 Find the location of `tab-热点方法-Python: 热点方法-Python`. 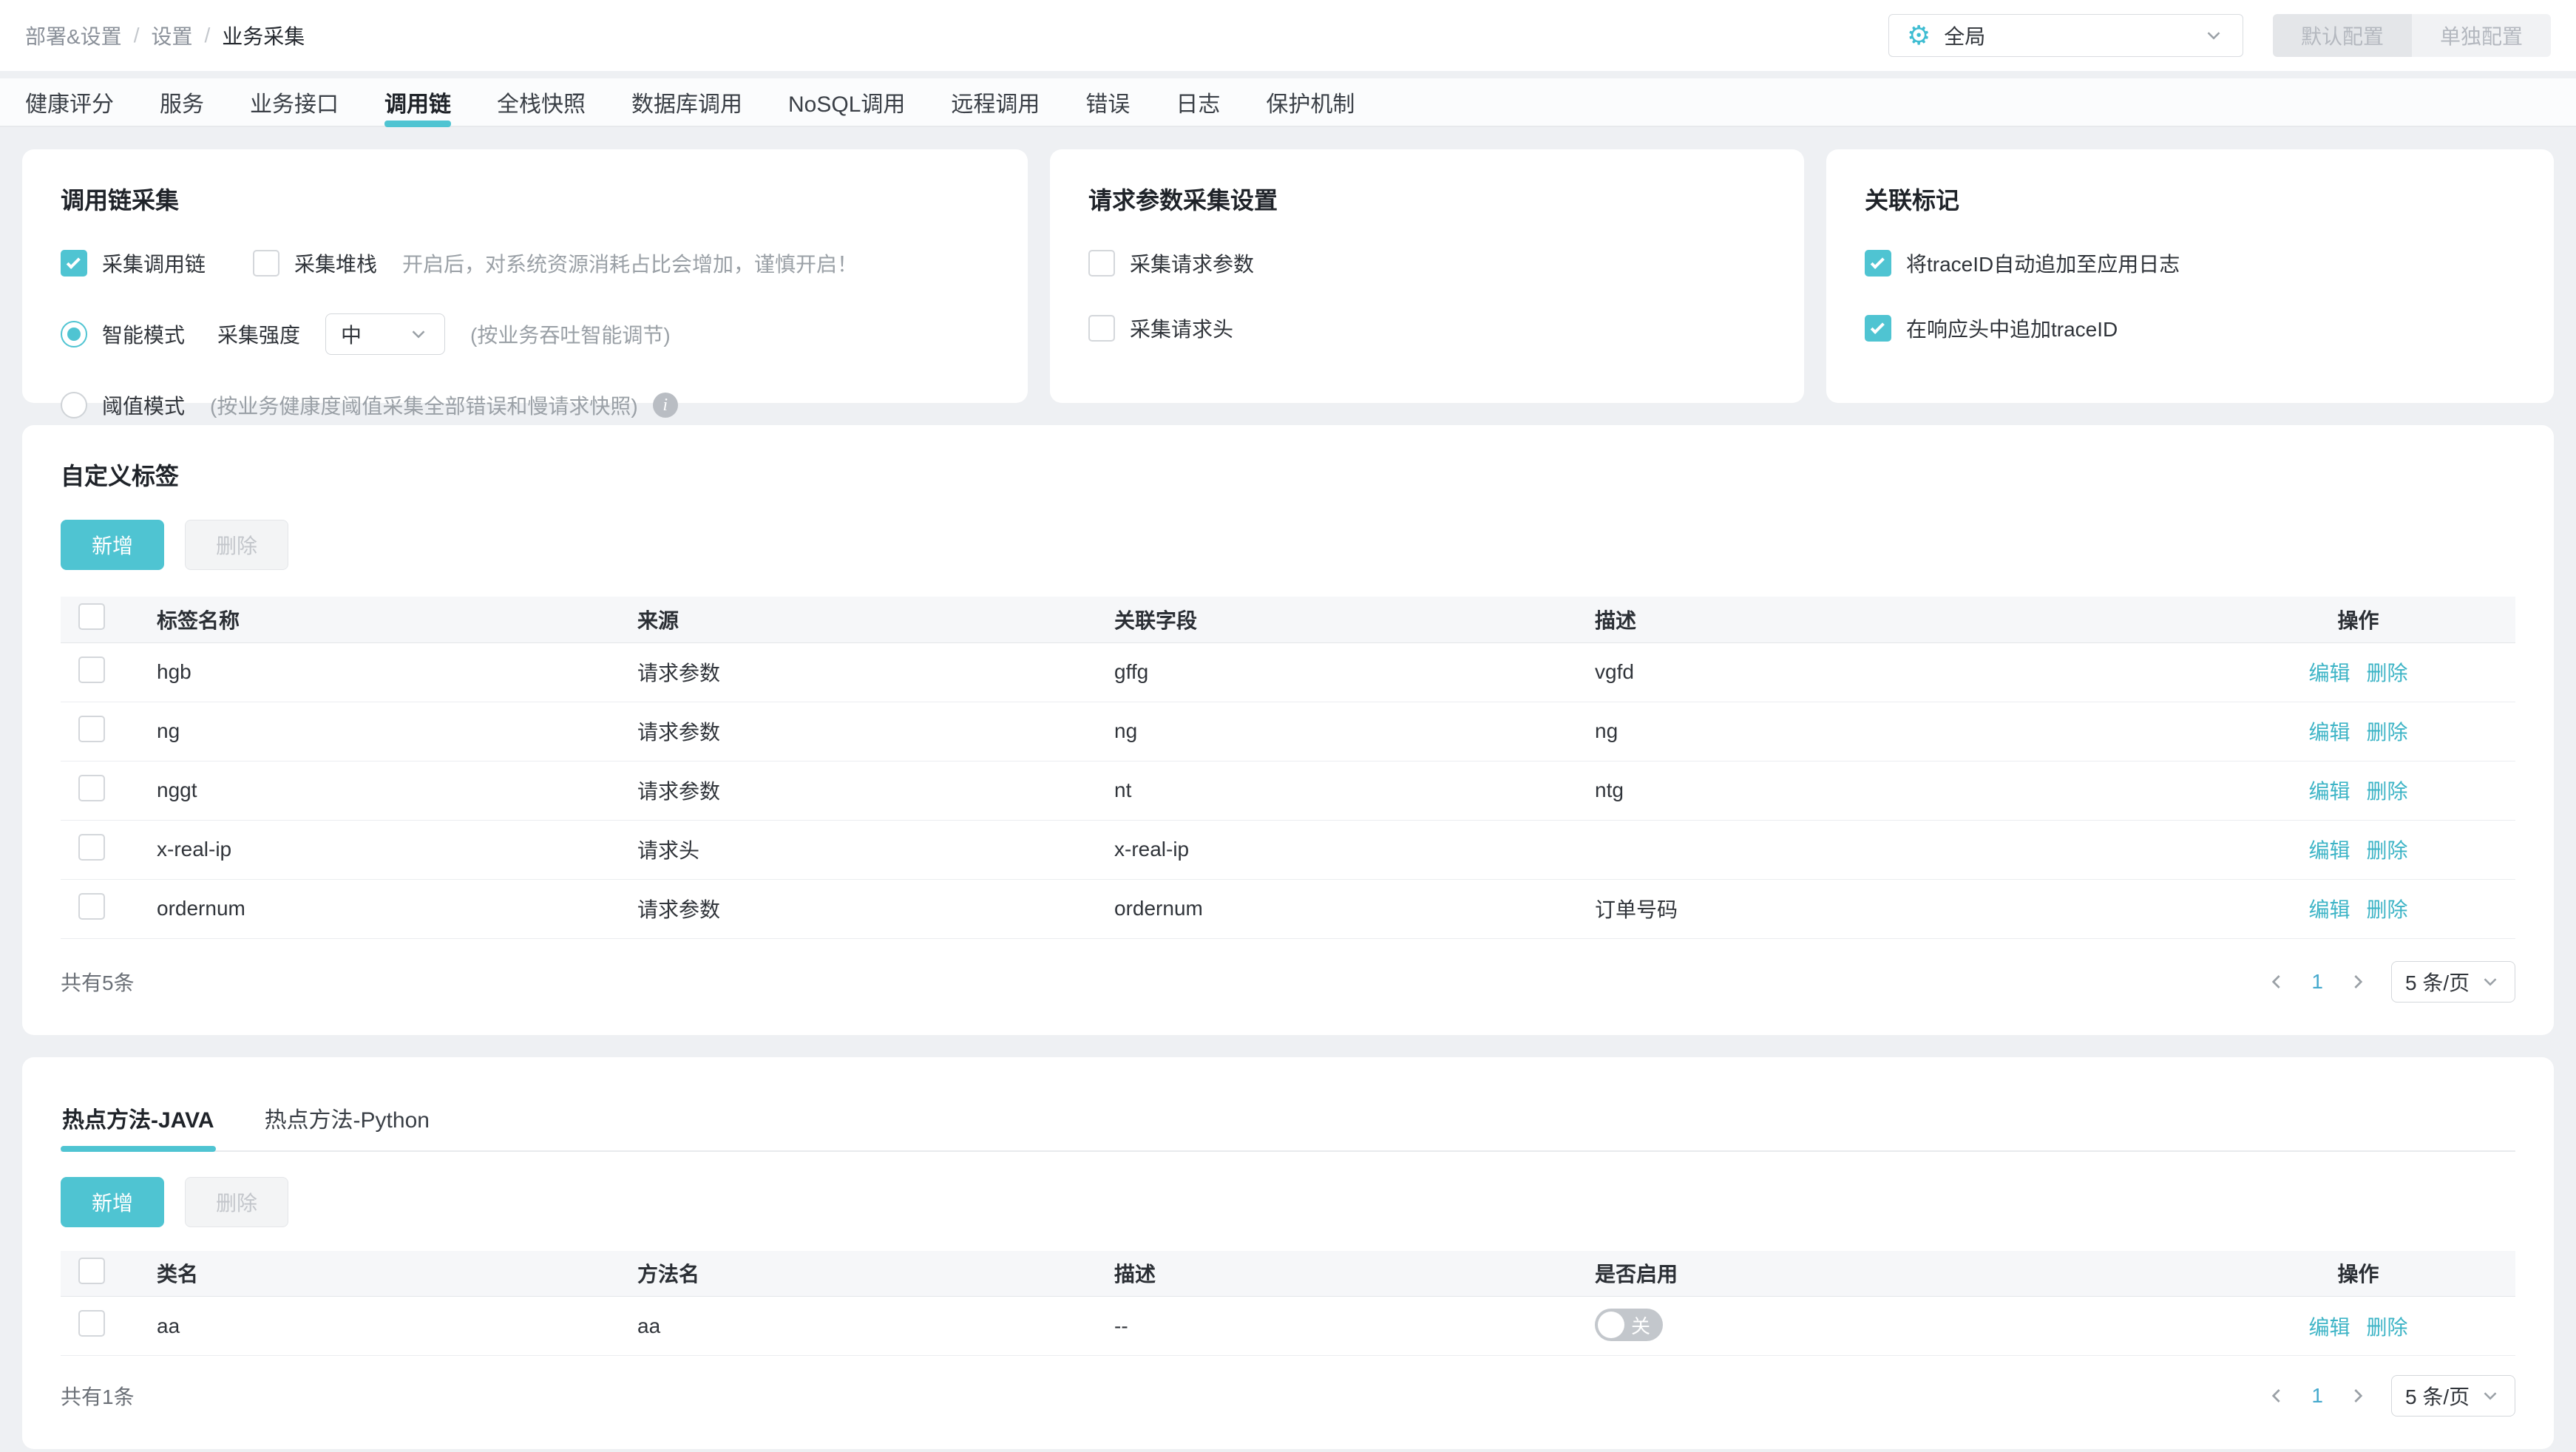

tab-热点方法-Python: 热点方法-Python is located at coordinates (347, 1122).